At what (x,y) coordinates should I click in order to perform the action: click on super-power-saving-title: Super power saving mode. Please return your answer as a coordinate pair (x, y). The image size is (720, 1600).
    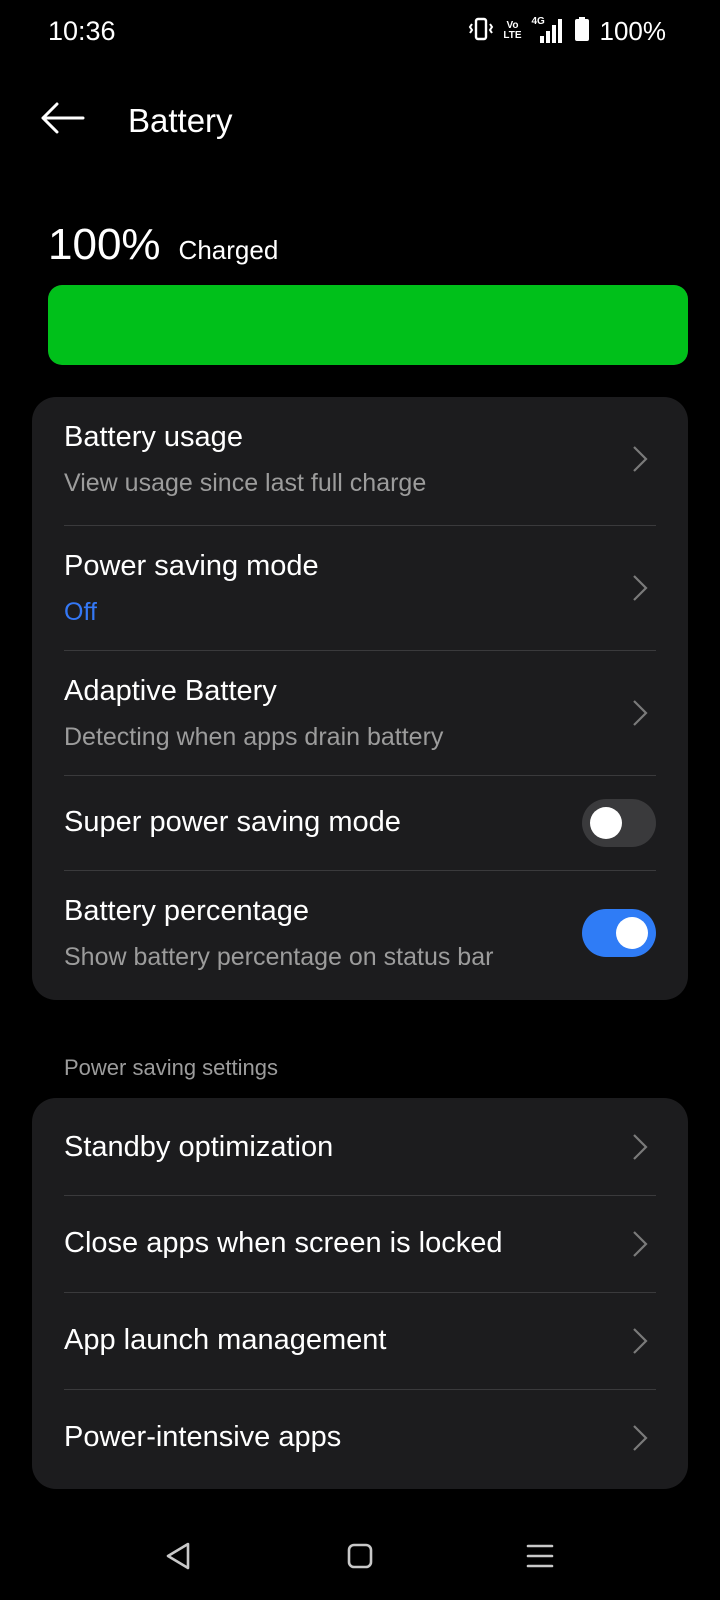
    Looking at the image, I should click on (232, 822).